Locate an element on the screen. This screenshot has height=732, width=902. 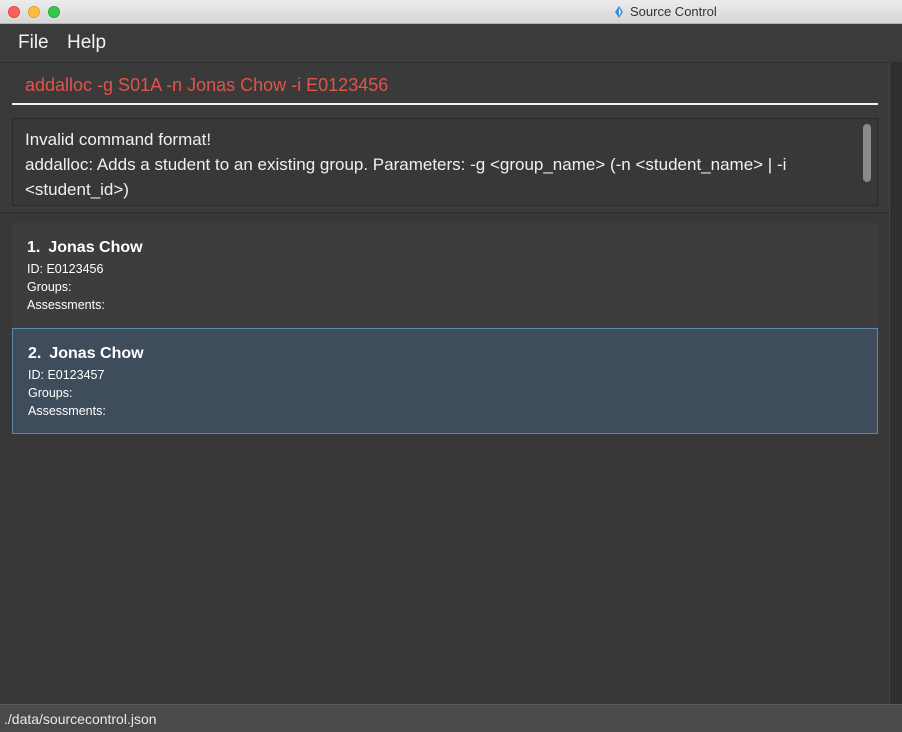
command-input is located at coordinates (445, 86).